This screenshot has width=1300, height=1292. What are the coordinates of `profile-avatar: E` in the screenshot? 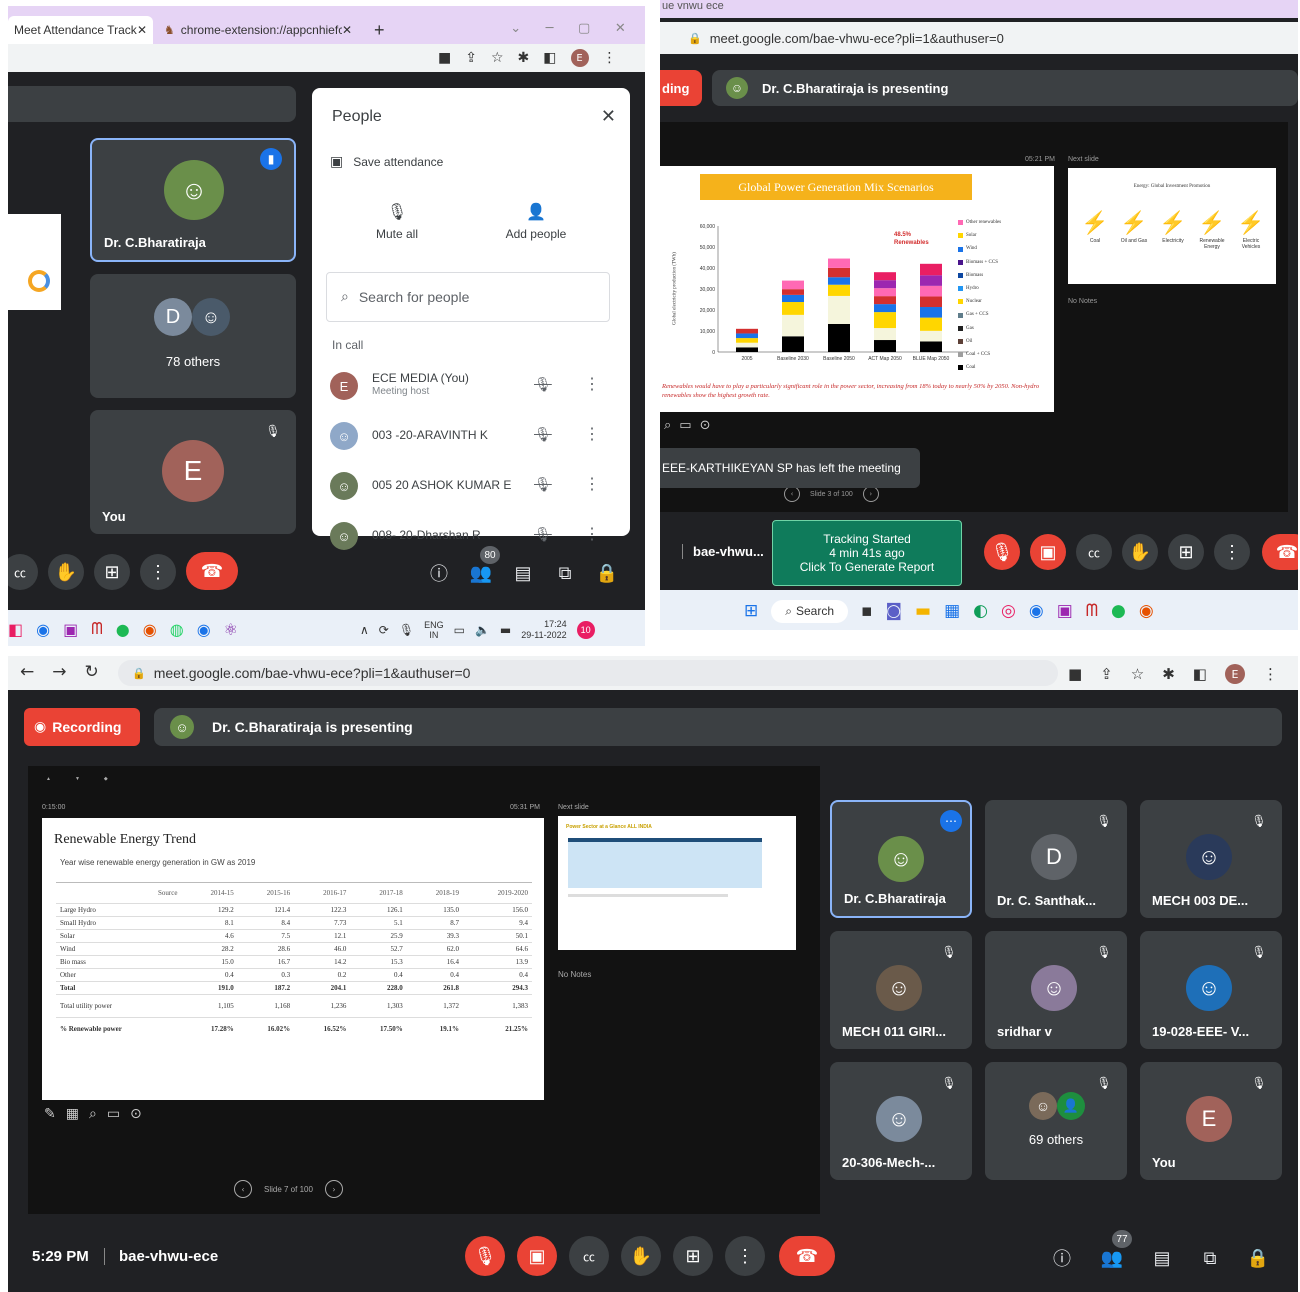 It's located at (579, 58).